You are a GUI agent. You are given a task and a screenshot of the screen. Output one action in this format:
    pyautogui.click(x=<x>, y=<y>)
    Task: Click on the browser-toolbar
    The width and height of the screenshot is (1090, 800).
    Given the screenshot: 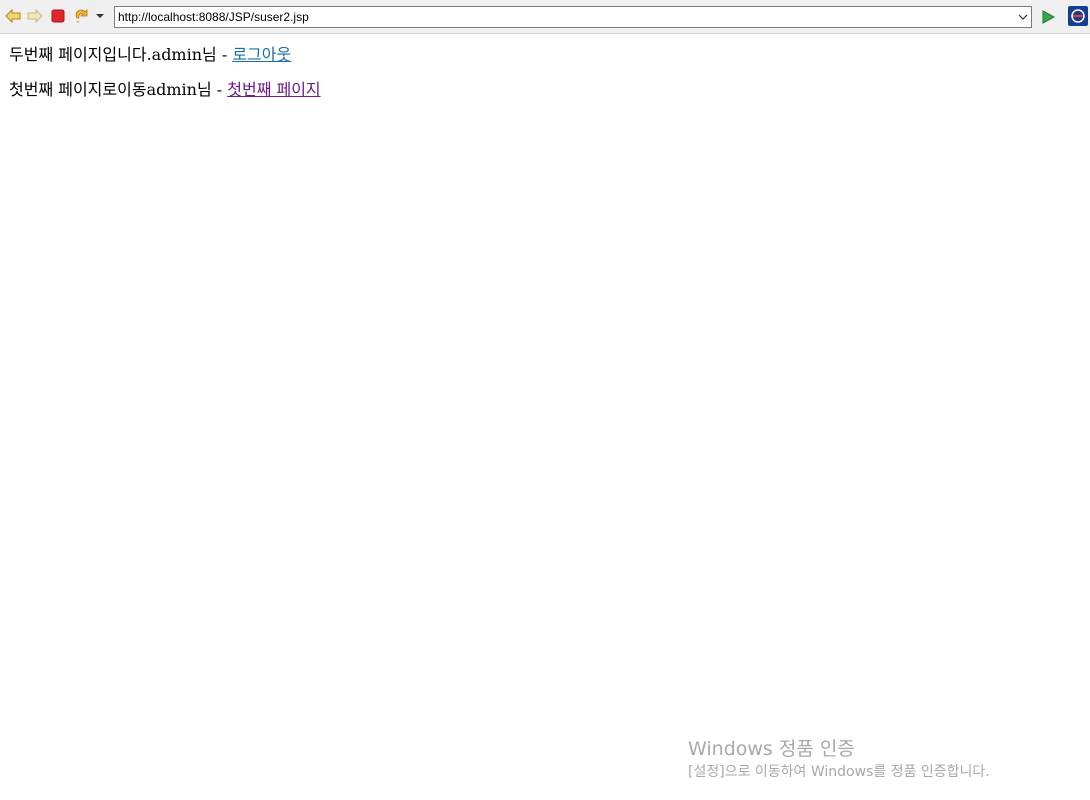 What is the action you would take?
    pyautogui.click(x=545, y=17)
    